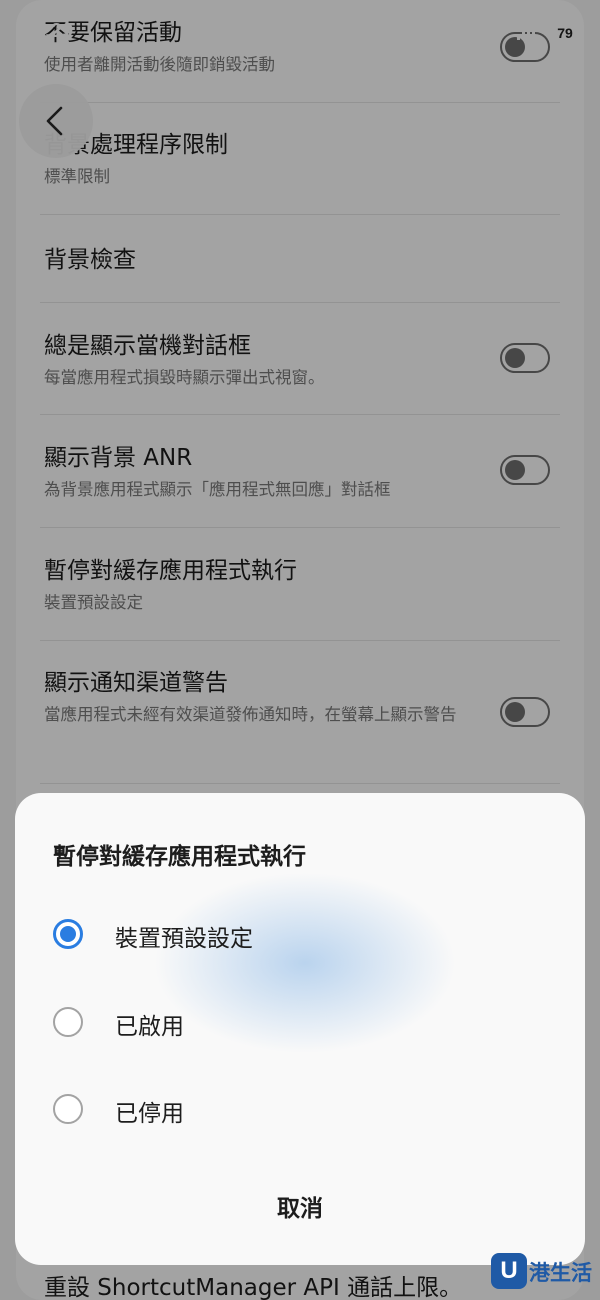 The width and height of the screenshot is (600, 1300). I want to click on watermark-mark: U, so click(509, 1271).